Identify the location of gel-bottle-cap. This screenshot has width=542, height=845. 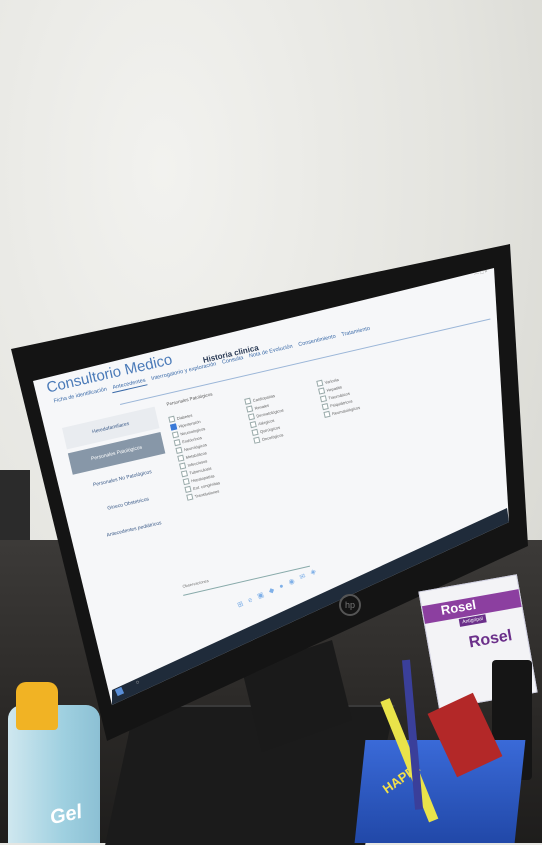
(37, 706).